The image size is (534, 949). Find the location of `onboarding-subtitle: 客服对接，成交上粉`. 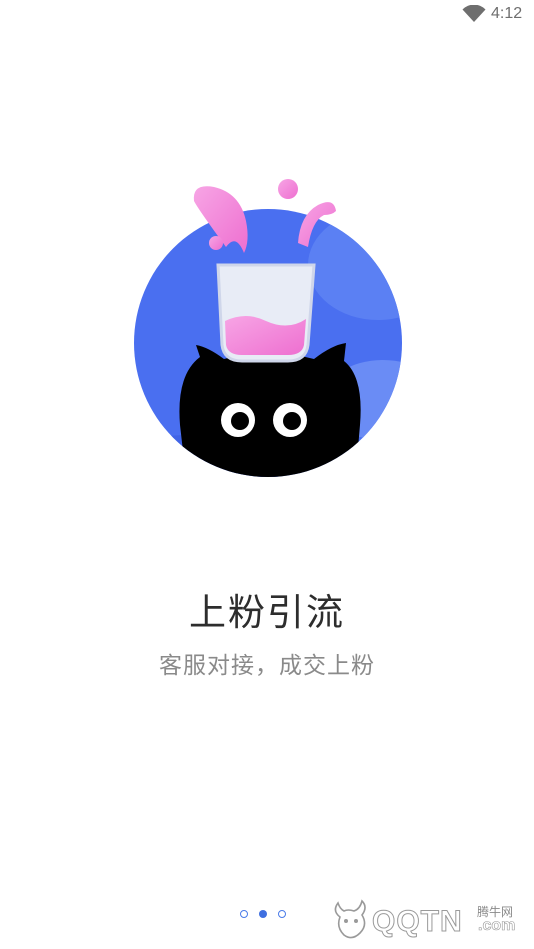

onboarding-subtitle: 客服对接，成交上粉 is located at coordinates (267, 666).